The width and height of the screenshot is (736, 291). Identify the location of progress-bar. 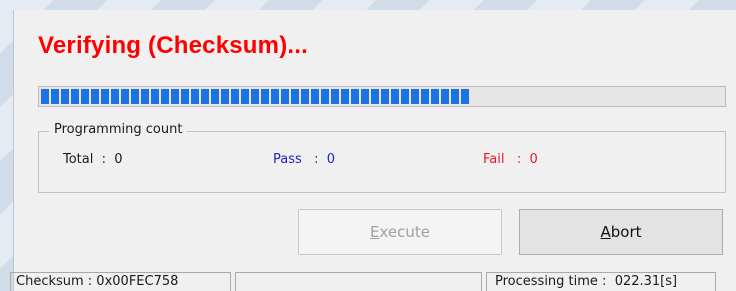
(382, 96).